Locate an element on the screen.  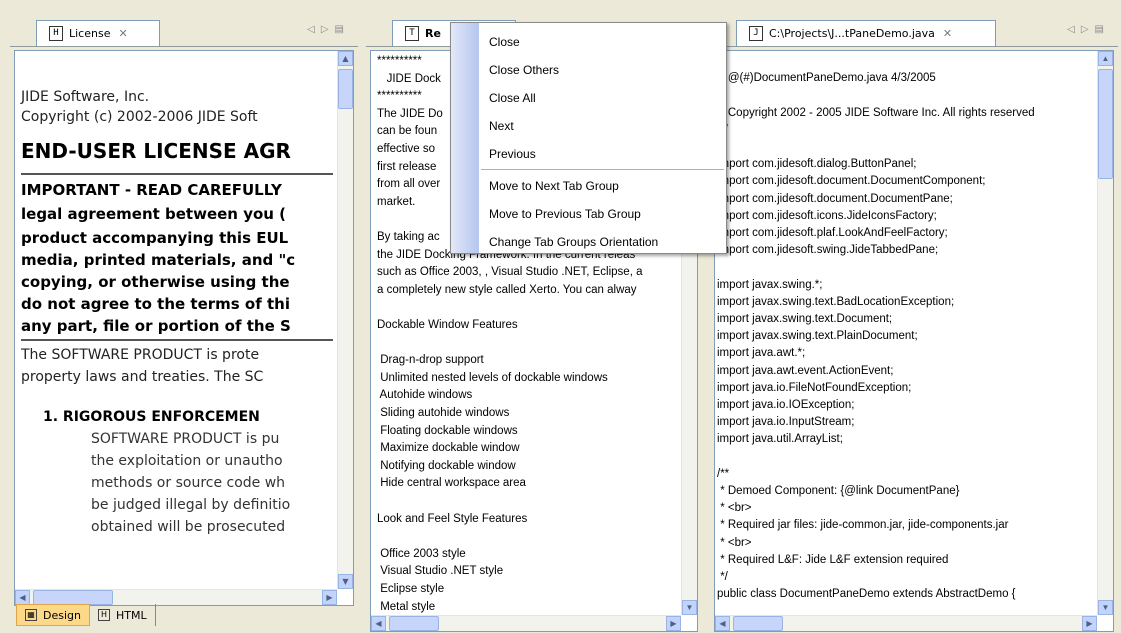
menu-item-next: Next is located at coordinates (501, 126).